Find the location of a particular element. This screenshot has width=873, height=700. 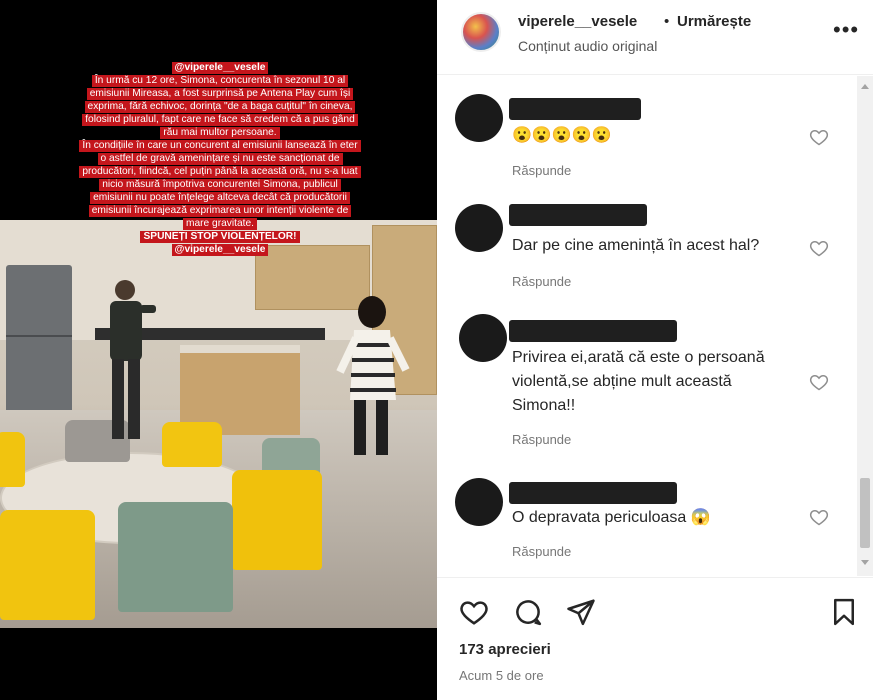

likes-count: 173 aprecieri is located at coordinates (505, 649).